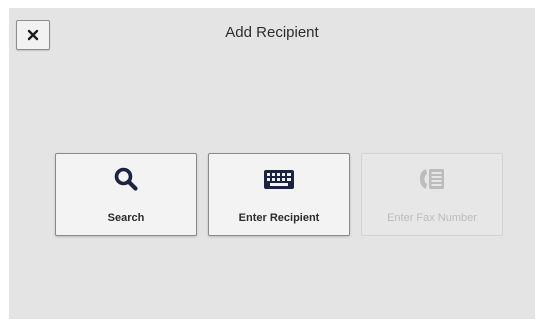  I want to click on search-icon, so click(126, 179).